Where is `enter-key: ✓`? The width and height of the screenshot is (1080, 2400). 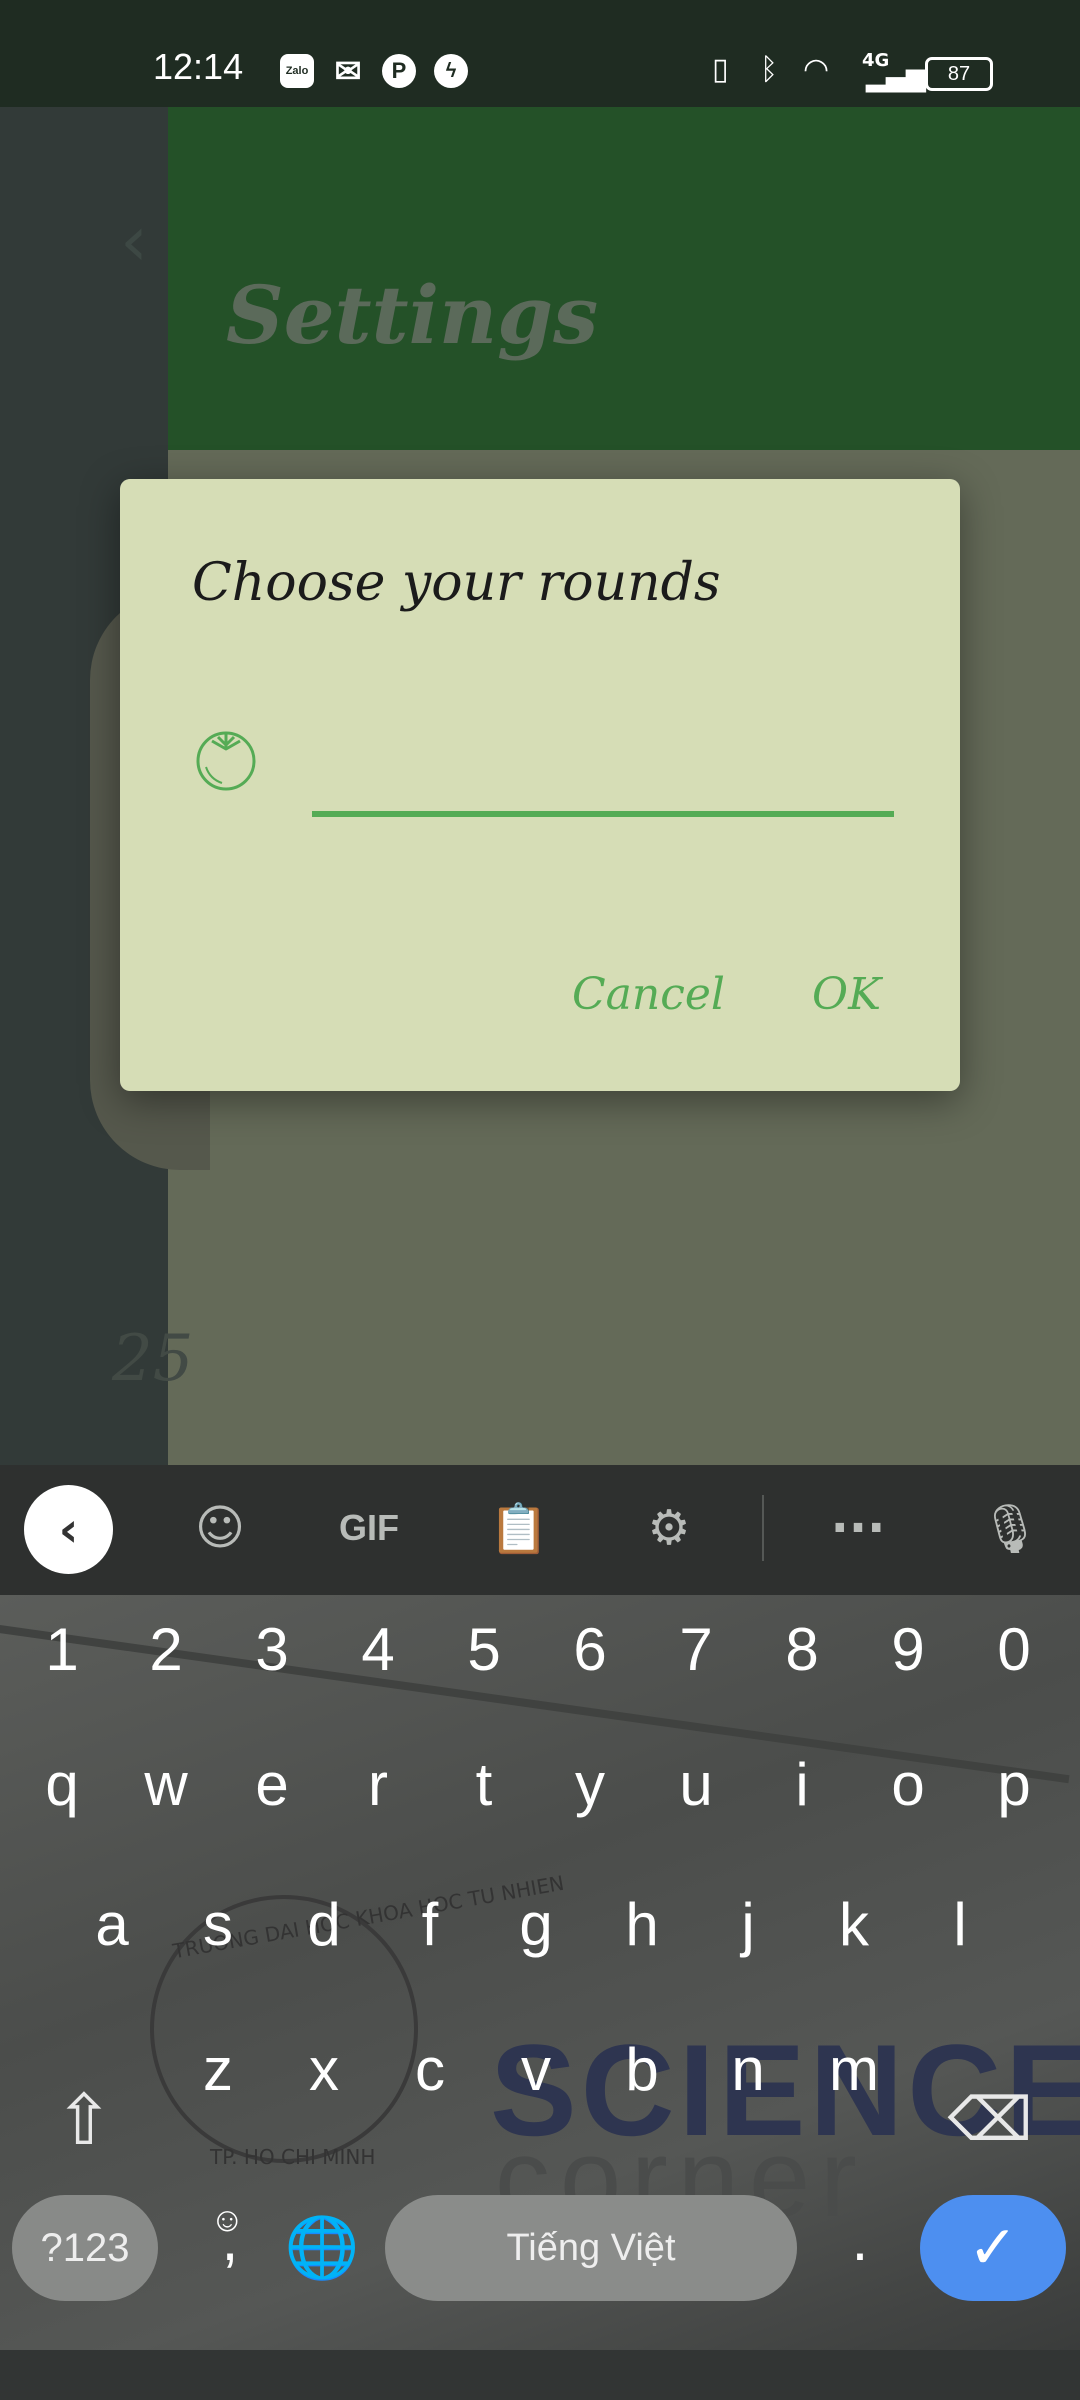 enter-key: ✓ is located at coordinates (993, 2248).